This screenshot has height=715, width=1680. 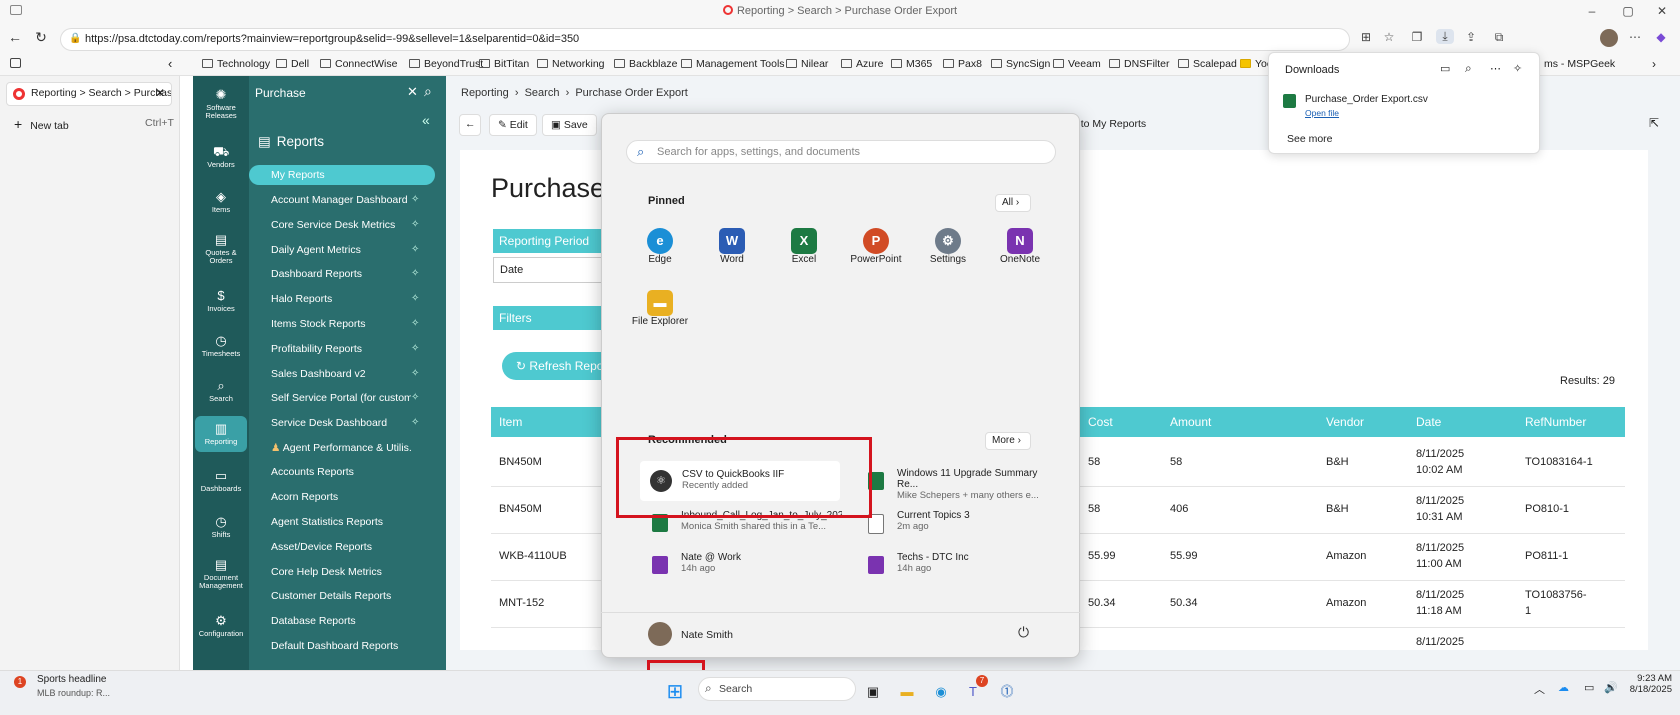 What do you see at coordinates (504, 64) in the screenshot?
I see `bookmark-4: BitTitan` at bounding box center [504, 64].